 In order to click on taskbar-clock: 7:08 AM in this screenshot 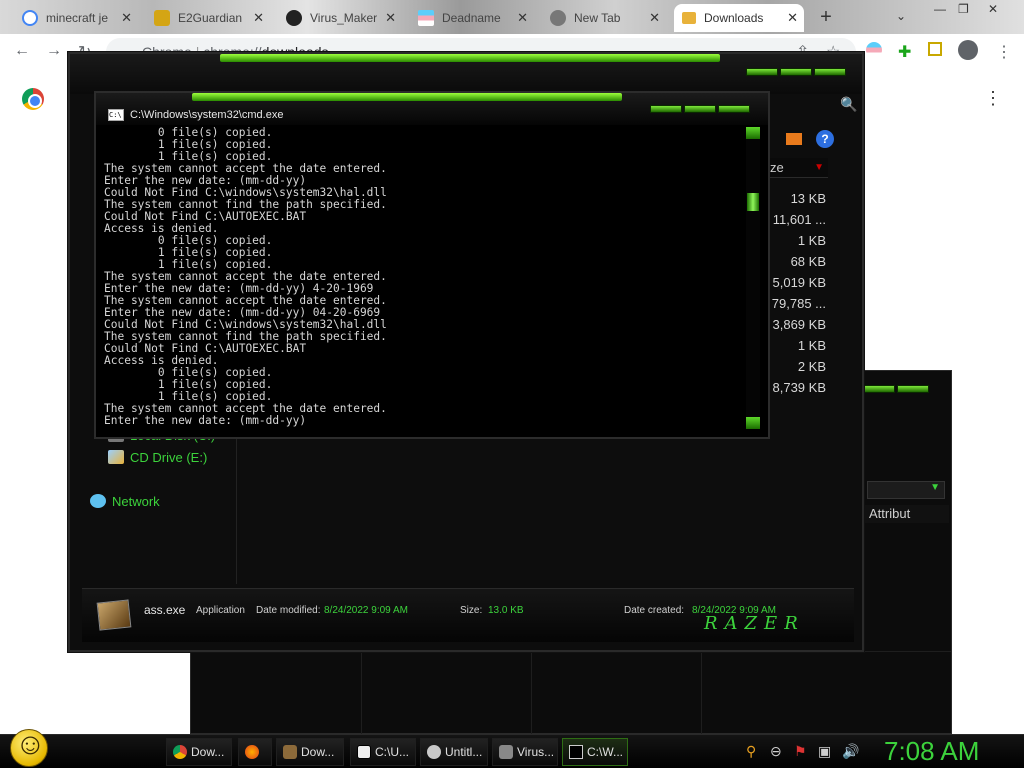, I will do `click(931, 751)`.